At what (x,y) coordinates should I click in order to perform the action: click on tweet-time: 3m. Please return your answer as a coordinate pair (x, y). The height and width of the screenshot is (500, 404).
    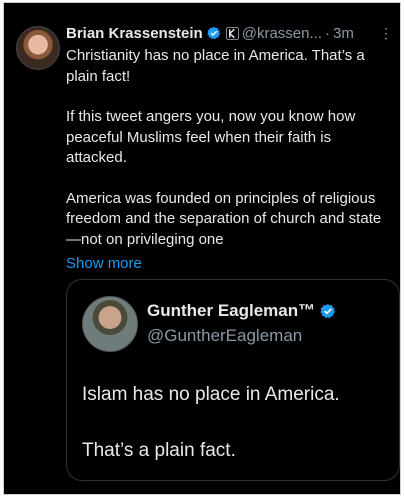
    Looking at the image, I should click on (343, 33).